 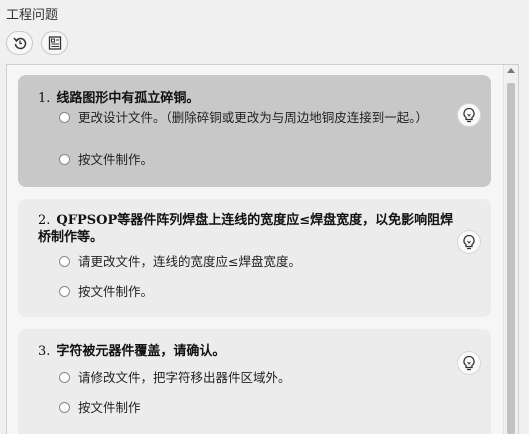 I want to click on issue-title: 2. QFPSOP等器件阵列焊盘上连线的宽度应≤焊盘宽度，以免影响阻焊桥制作等。, so click(x=248, y=229).